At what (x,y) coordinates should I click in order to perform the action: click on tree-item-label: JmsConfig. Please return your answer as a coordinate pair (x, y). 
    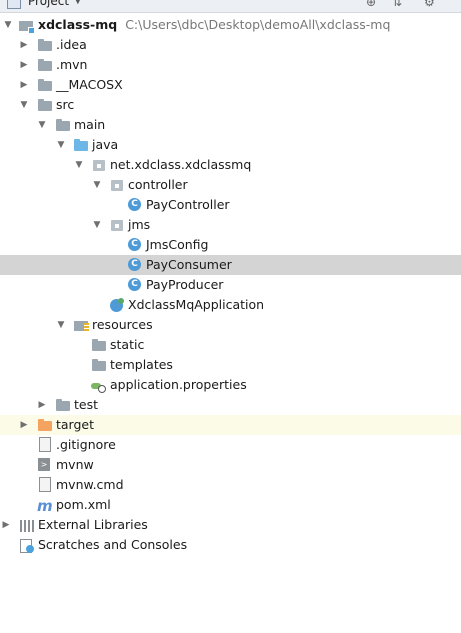
    Looking at the image, I should click on (177, 244).